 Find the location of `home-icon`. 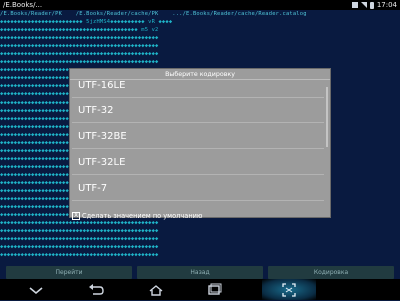

home-icon is located at coordinates (156, 289).